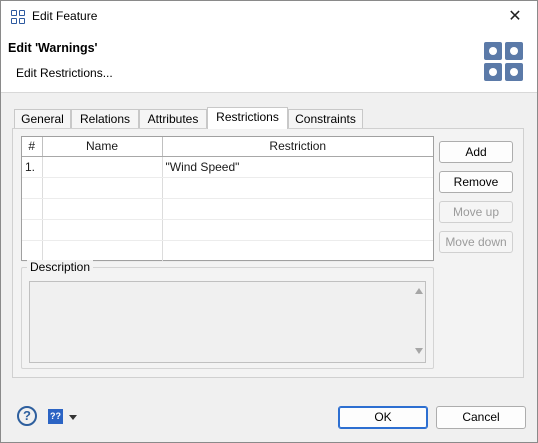  Describe the element at coordinates (42, 118) in the screenshot. I see `tab-general: General` at that location.